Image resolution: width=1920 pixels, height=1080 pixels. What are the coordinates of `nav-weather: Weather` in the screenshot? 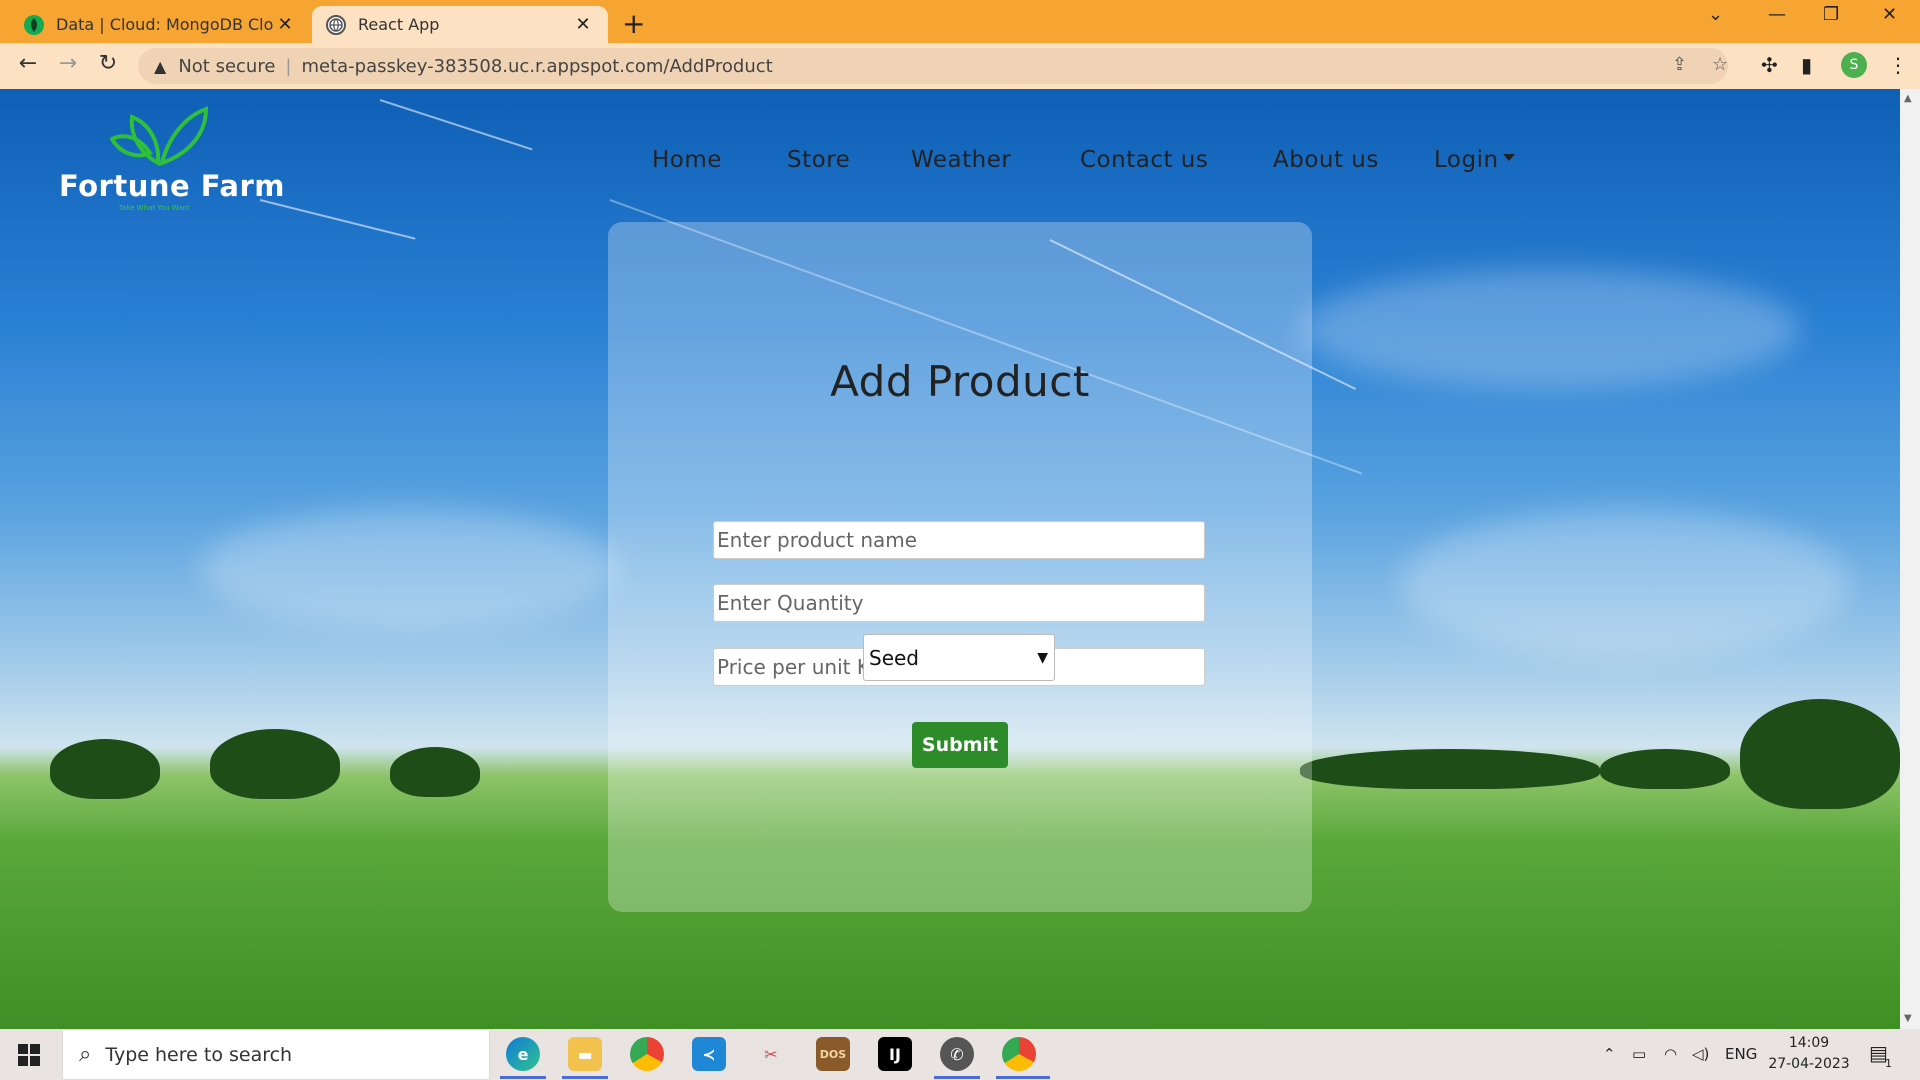 It's located at (961, 160).